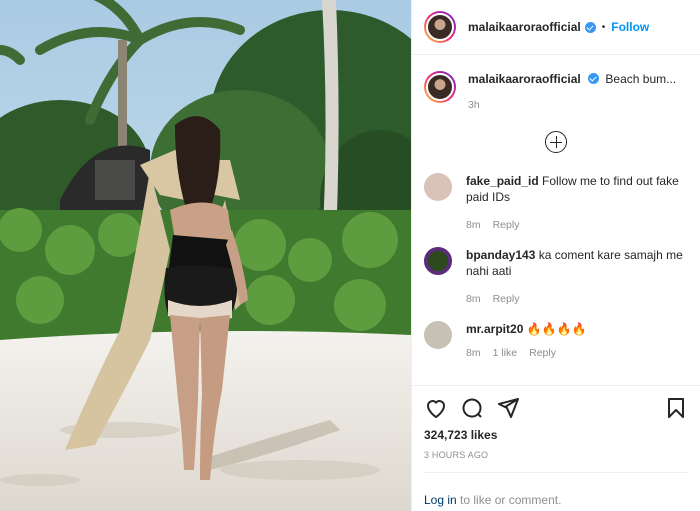 The width and height of the screenshot is (700, 511). Describe the element at coordinates (440, 500) in the screenshot. I see `login-link: Log in` at that location.